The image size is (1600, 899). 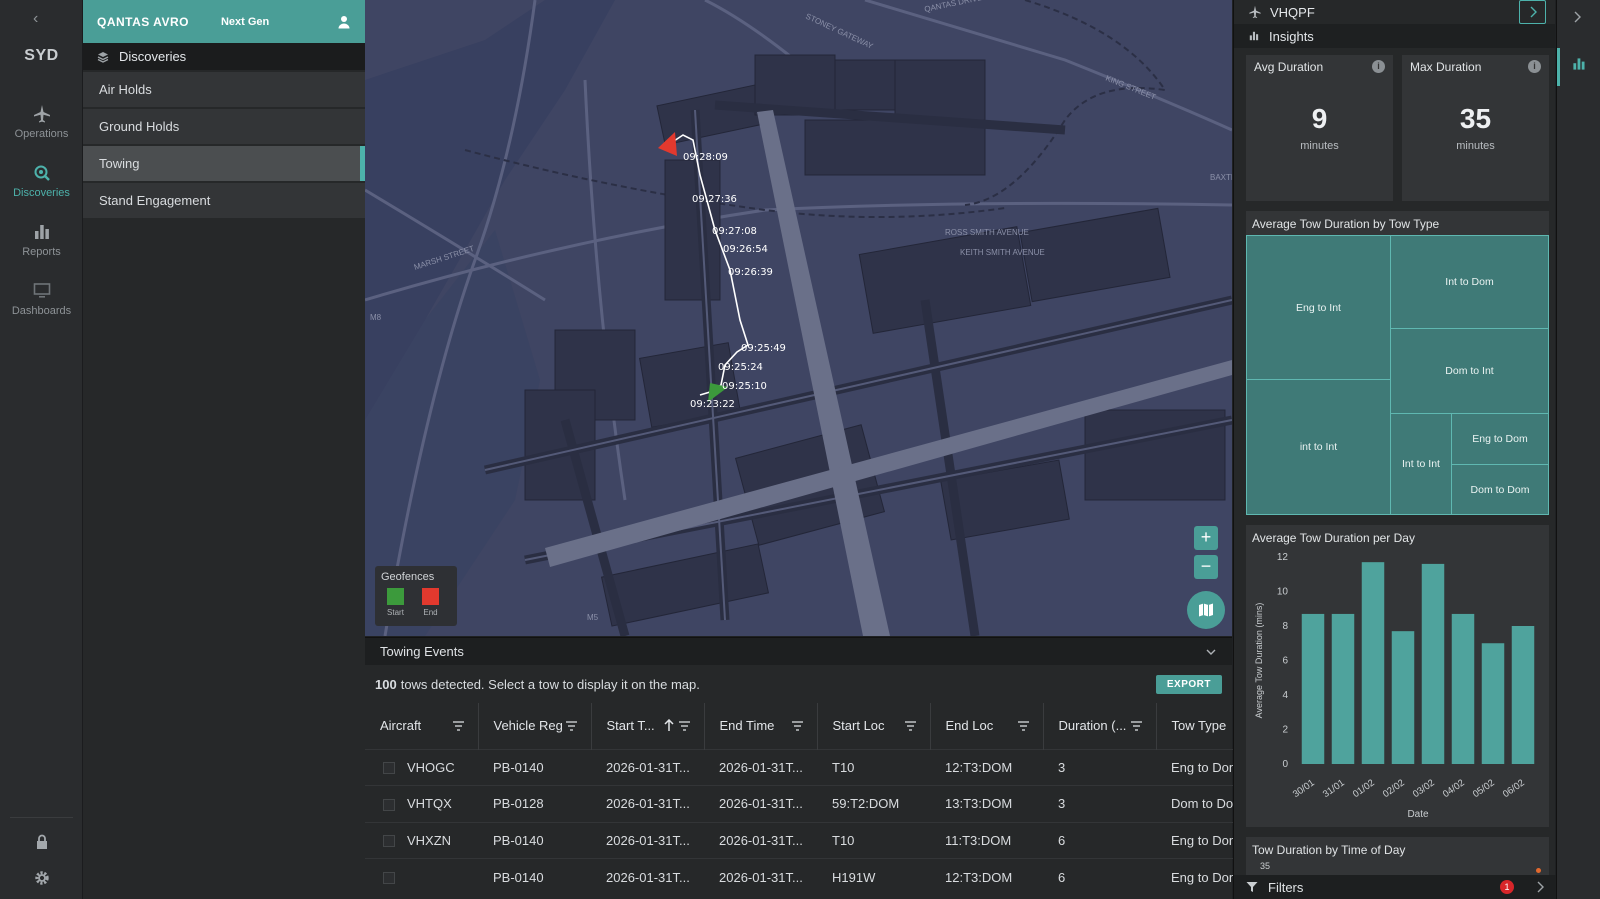 What do you see at coordinates (954, 7) in the screenshot?
I see `svg-text: QANTAS DRIVE` at bounding box center [954, 7].